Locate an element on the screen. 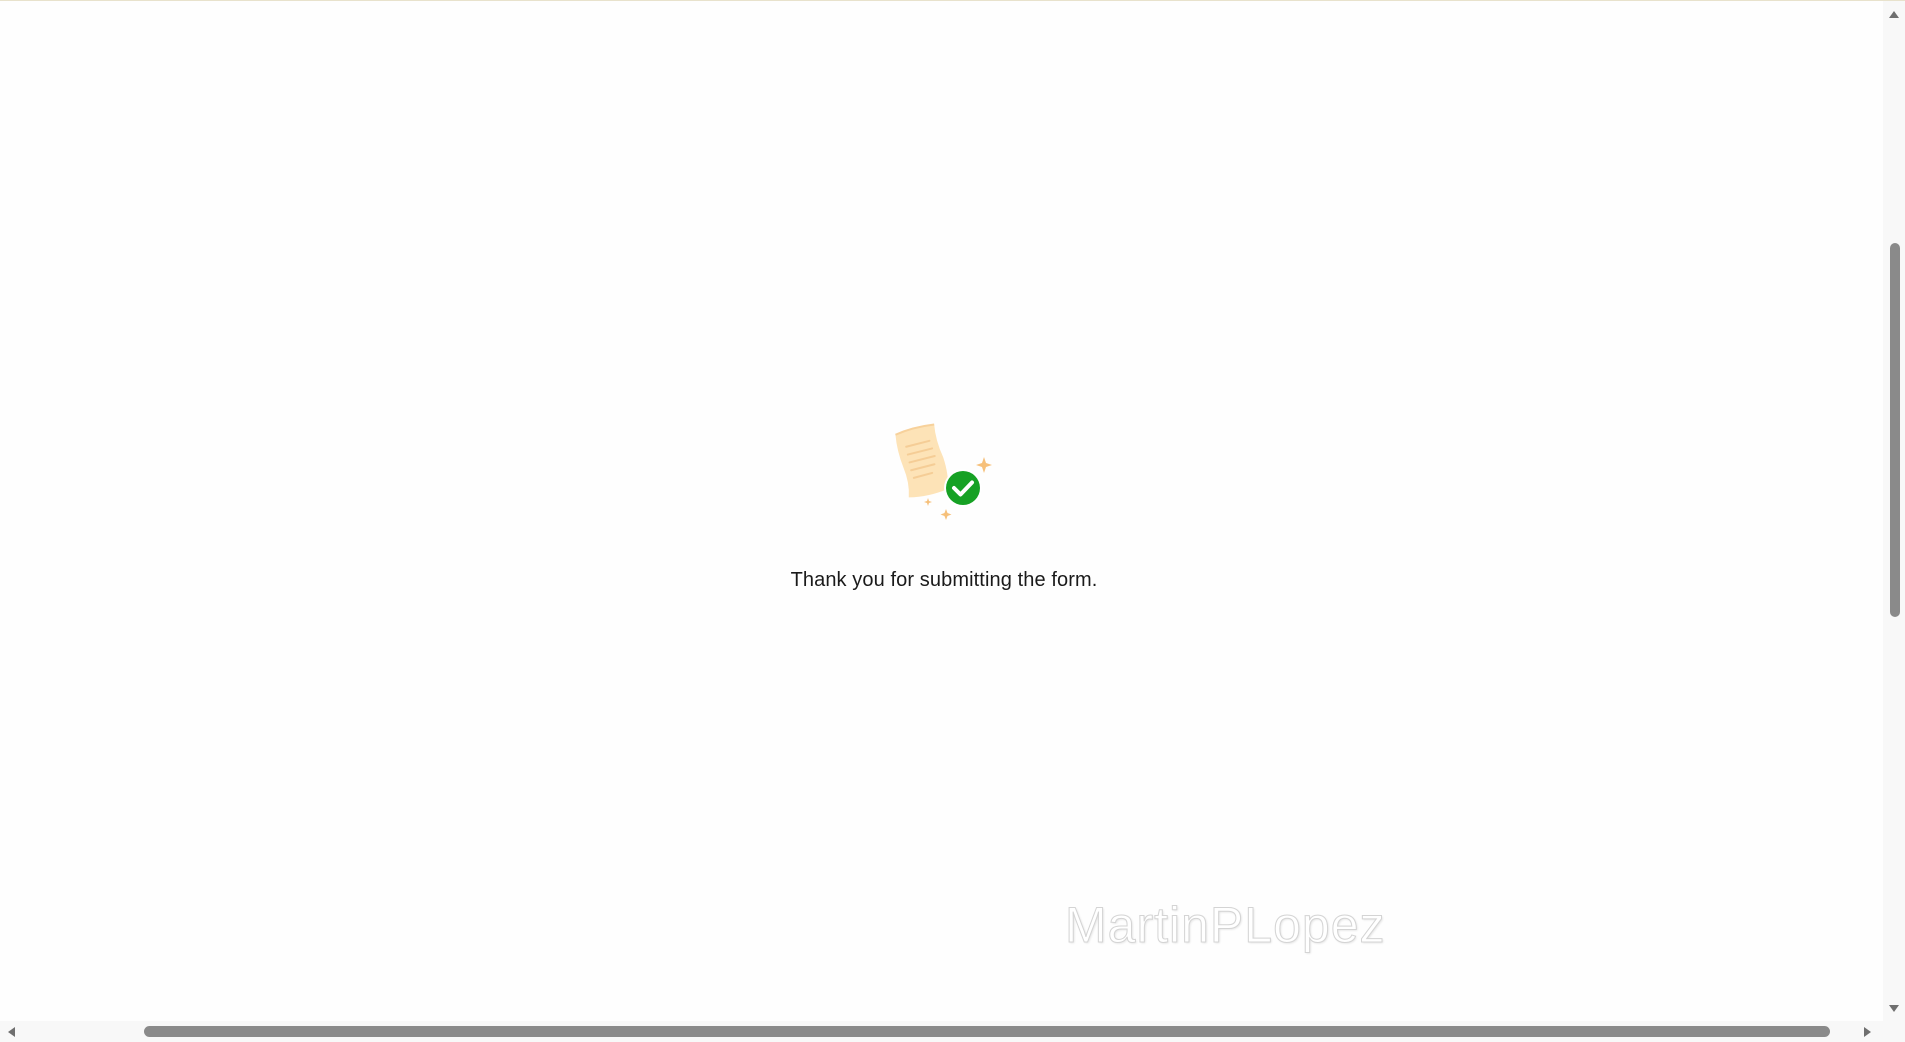 Image resolution: width=1905 pixels, height=1042 pixels. chevron-left-icon is located at coordinates (11, 1032).